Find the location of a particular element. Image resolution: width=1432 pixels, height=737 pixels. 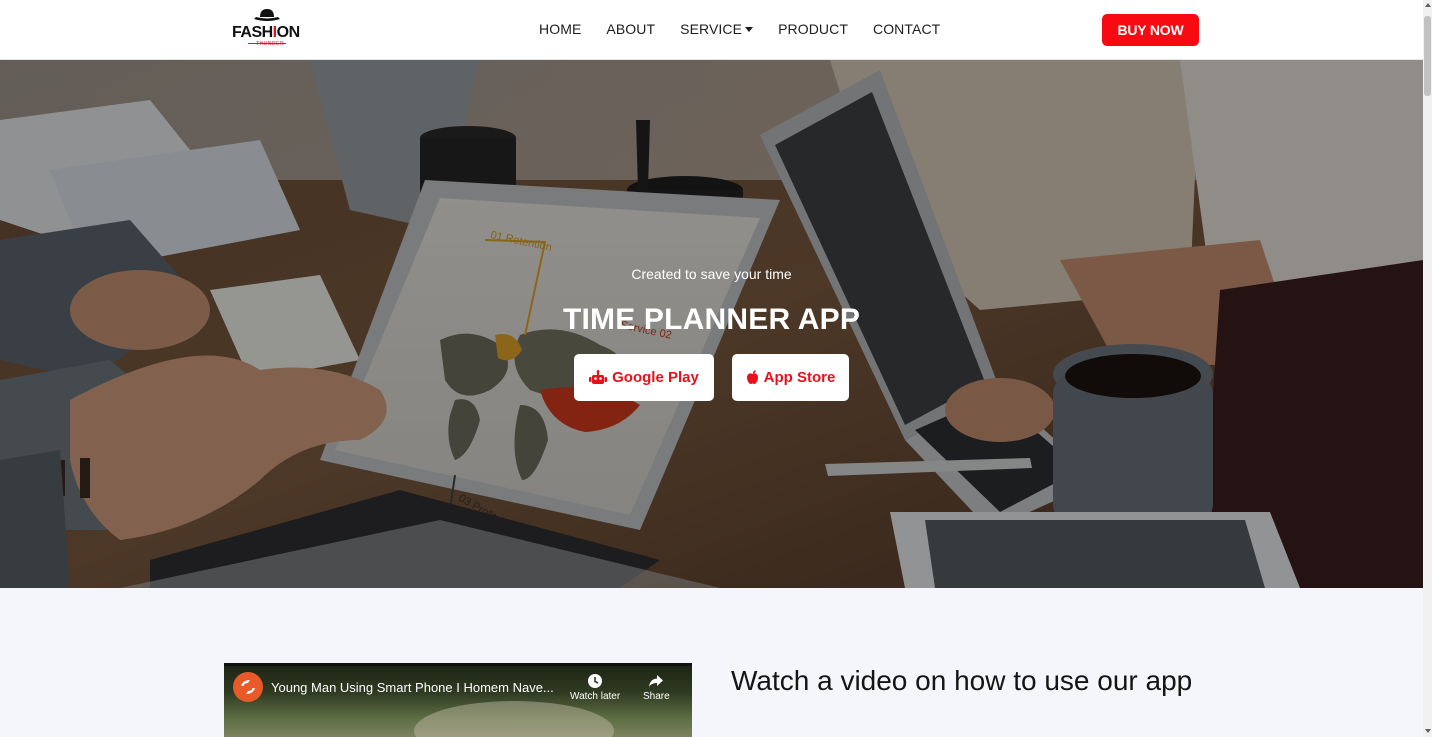

logo-tagline: THUNDER is located at coordinates (270, 44).